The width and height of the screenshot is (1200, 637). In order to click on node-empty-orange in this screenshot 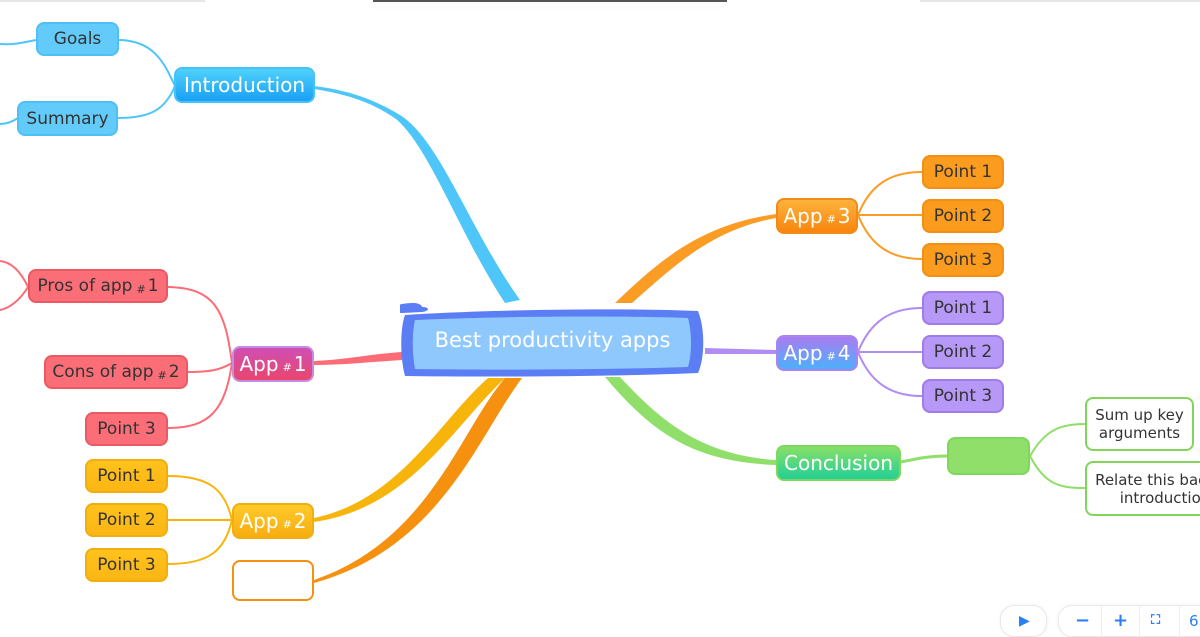, I will do `click(273, 580)`.